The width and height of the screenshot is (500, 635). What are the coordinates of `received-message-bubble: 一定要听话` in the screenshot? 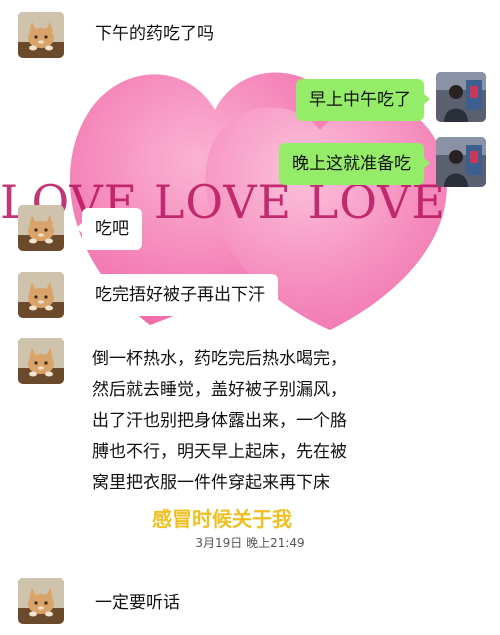 It's located at (134, 603).